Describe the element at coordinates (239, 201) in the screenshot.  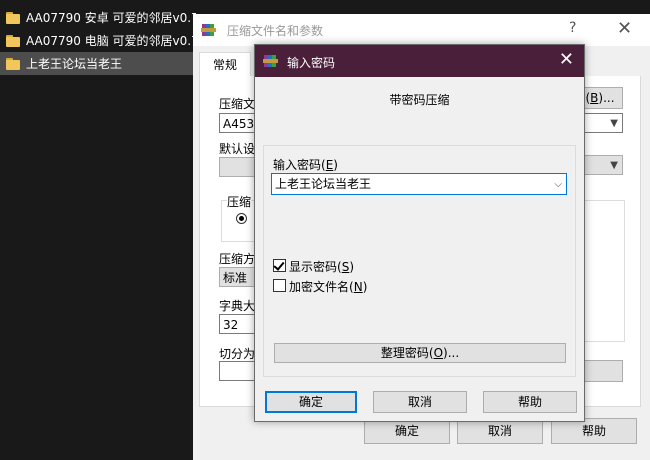
I see `archive-format-label: 压缩` at that location.